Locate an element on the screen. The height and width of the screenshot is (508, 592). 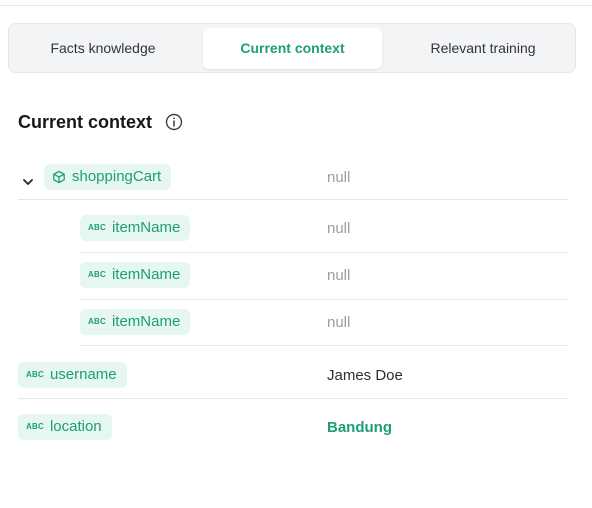
section-heading: Current context is located at coordinates (100, 122).